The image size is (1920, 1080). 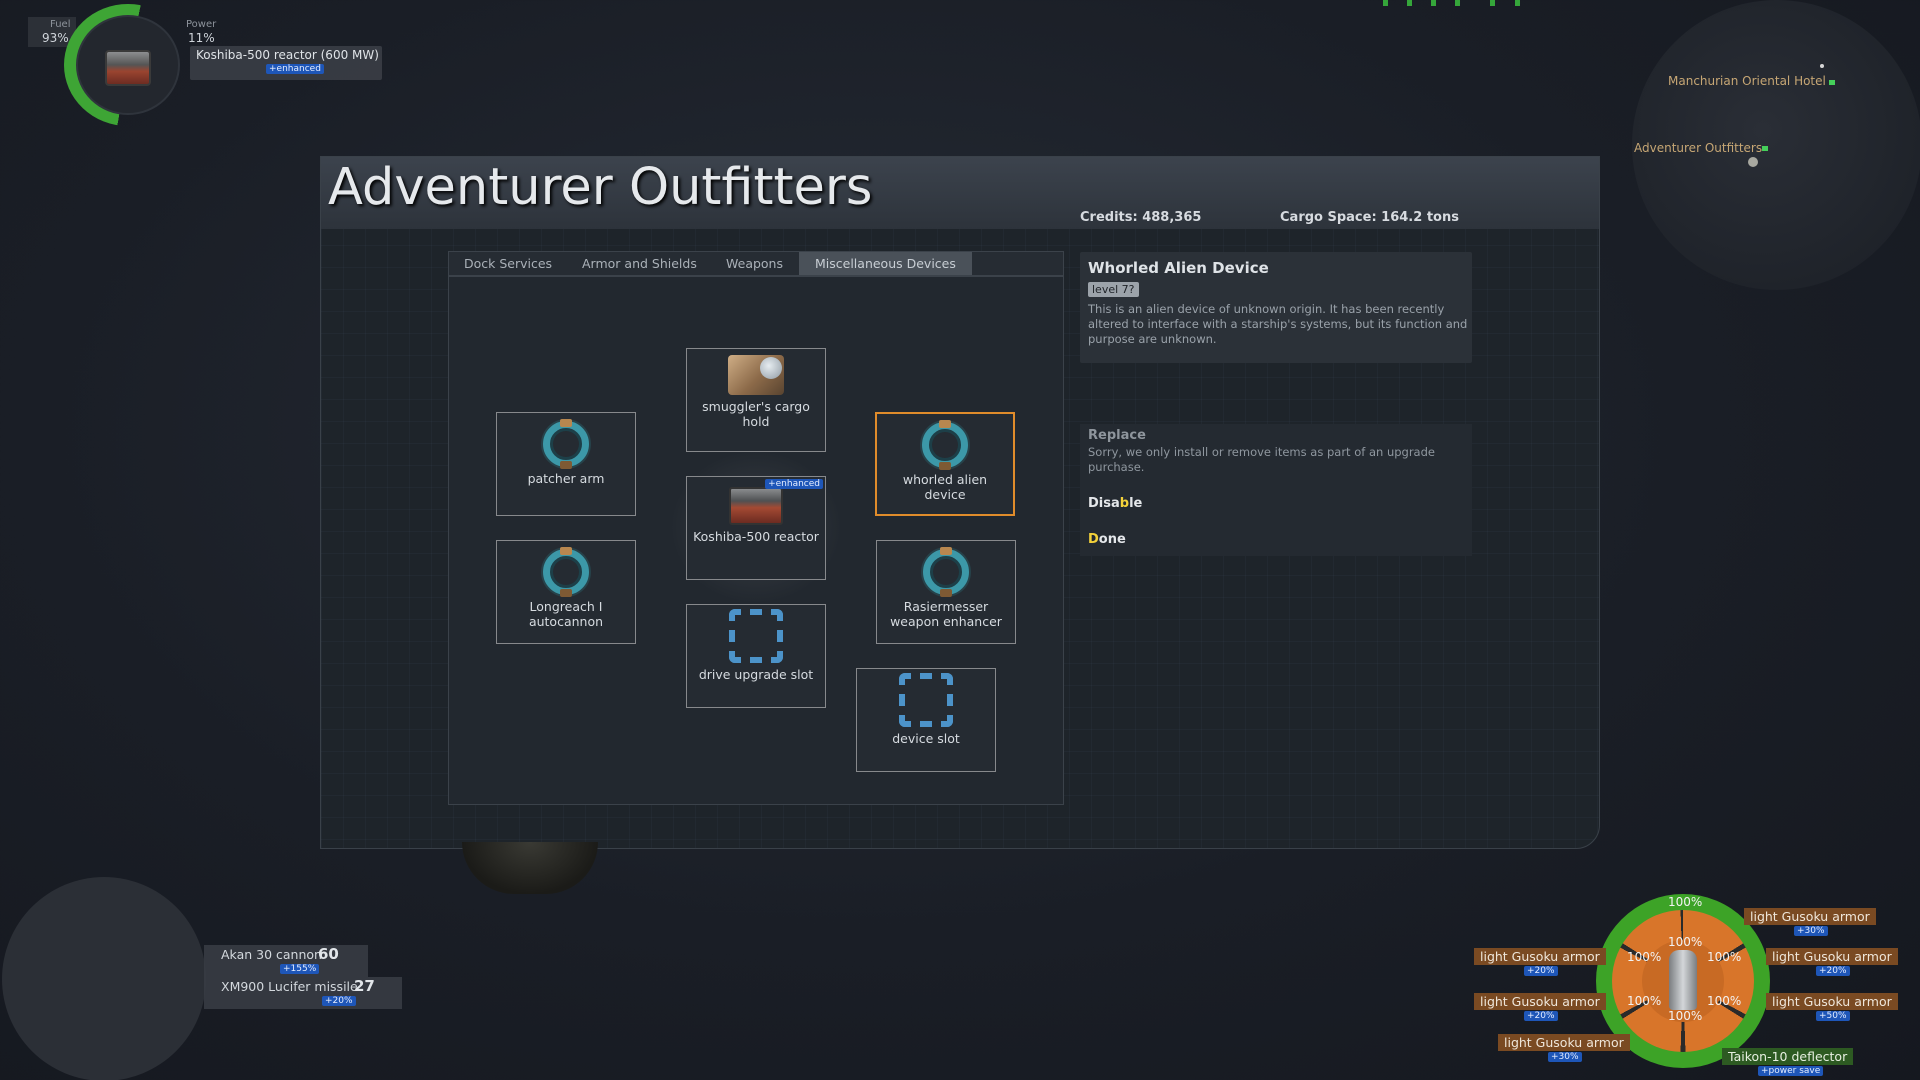 I want to click on slot-rasiermesser-weapon-enhancer: Rasiermesser weapon enhancer, so click(x=946, y=592).